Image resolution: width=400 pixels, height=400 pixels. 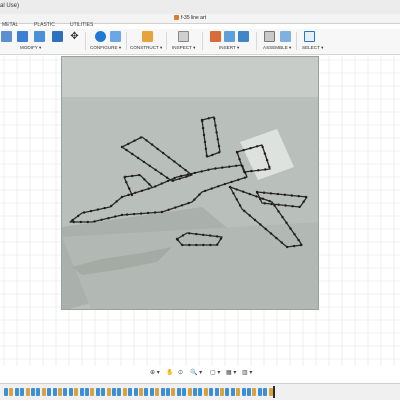 What do you see at coordinates (229, 36) in the screenshot?
I see `insert-mesh-icon` at bounding box center [229, 36].